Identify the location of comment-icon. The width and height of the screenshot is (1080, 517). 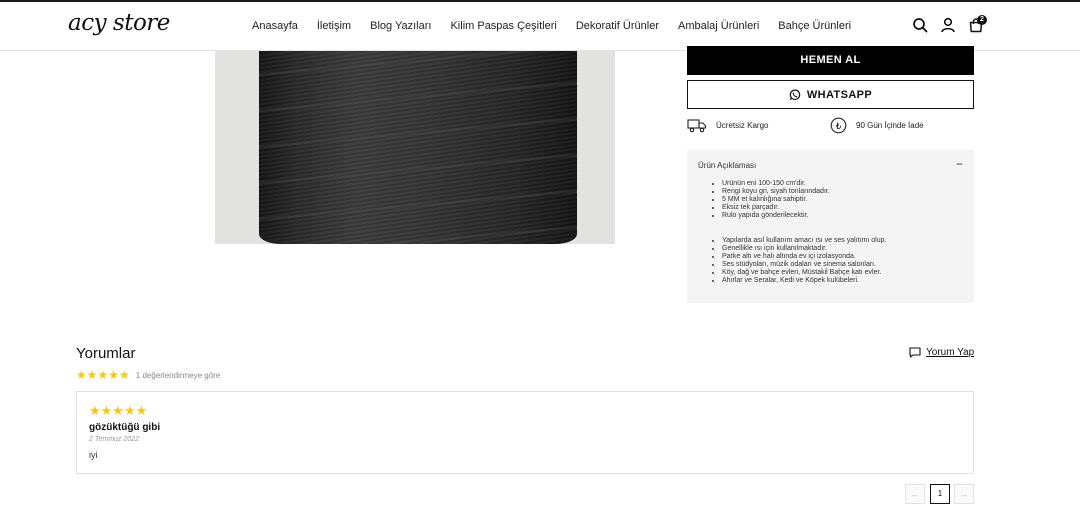
(915, 352).